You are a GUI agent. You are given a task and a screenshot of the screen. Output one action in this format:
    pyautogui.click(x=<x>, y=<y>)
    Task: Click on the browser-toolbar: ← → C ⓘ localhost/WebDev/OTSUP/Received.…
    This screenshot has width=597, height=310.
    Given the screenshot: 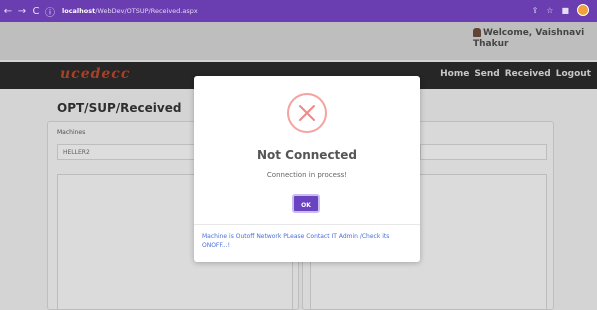 What is the action you would take?
    pyautogui.click(x=298, y=11)
    